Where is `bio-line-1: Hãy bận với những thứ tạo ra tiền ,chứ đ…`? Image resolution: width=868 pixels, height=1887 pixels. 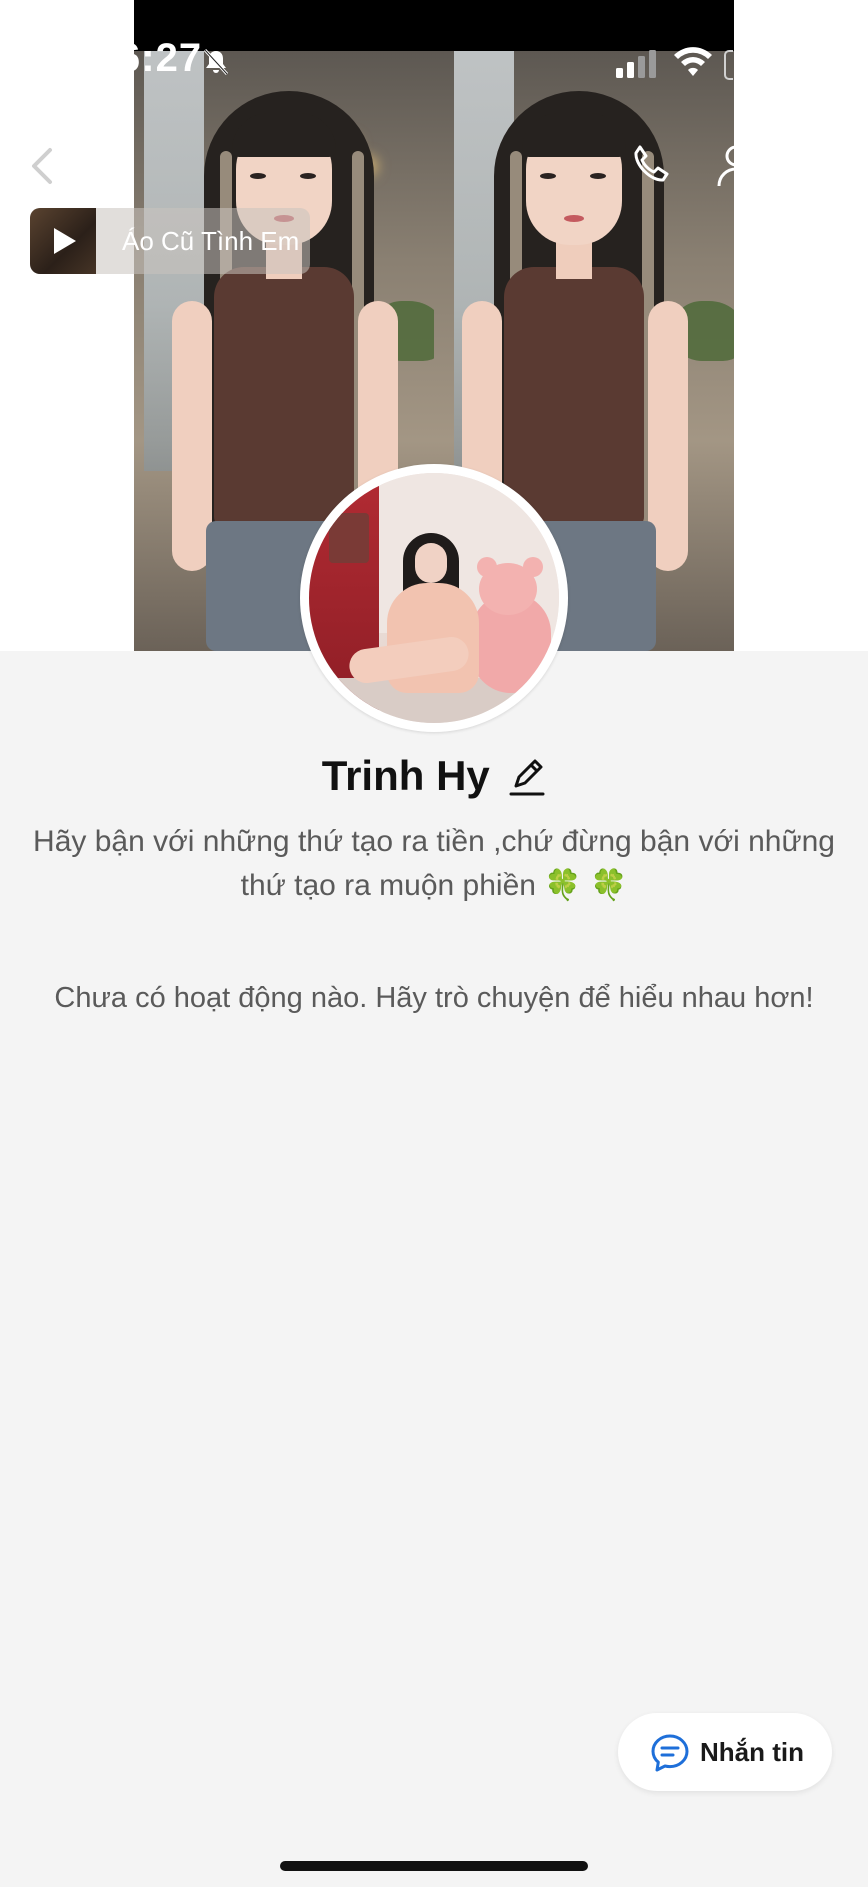
bio-line-1: Hãy bận với những thứ tạo ra tiền ,chứ đ… is located at coordinates (434, 841).